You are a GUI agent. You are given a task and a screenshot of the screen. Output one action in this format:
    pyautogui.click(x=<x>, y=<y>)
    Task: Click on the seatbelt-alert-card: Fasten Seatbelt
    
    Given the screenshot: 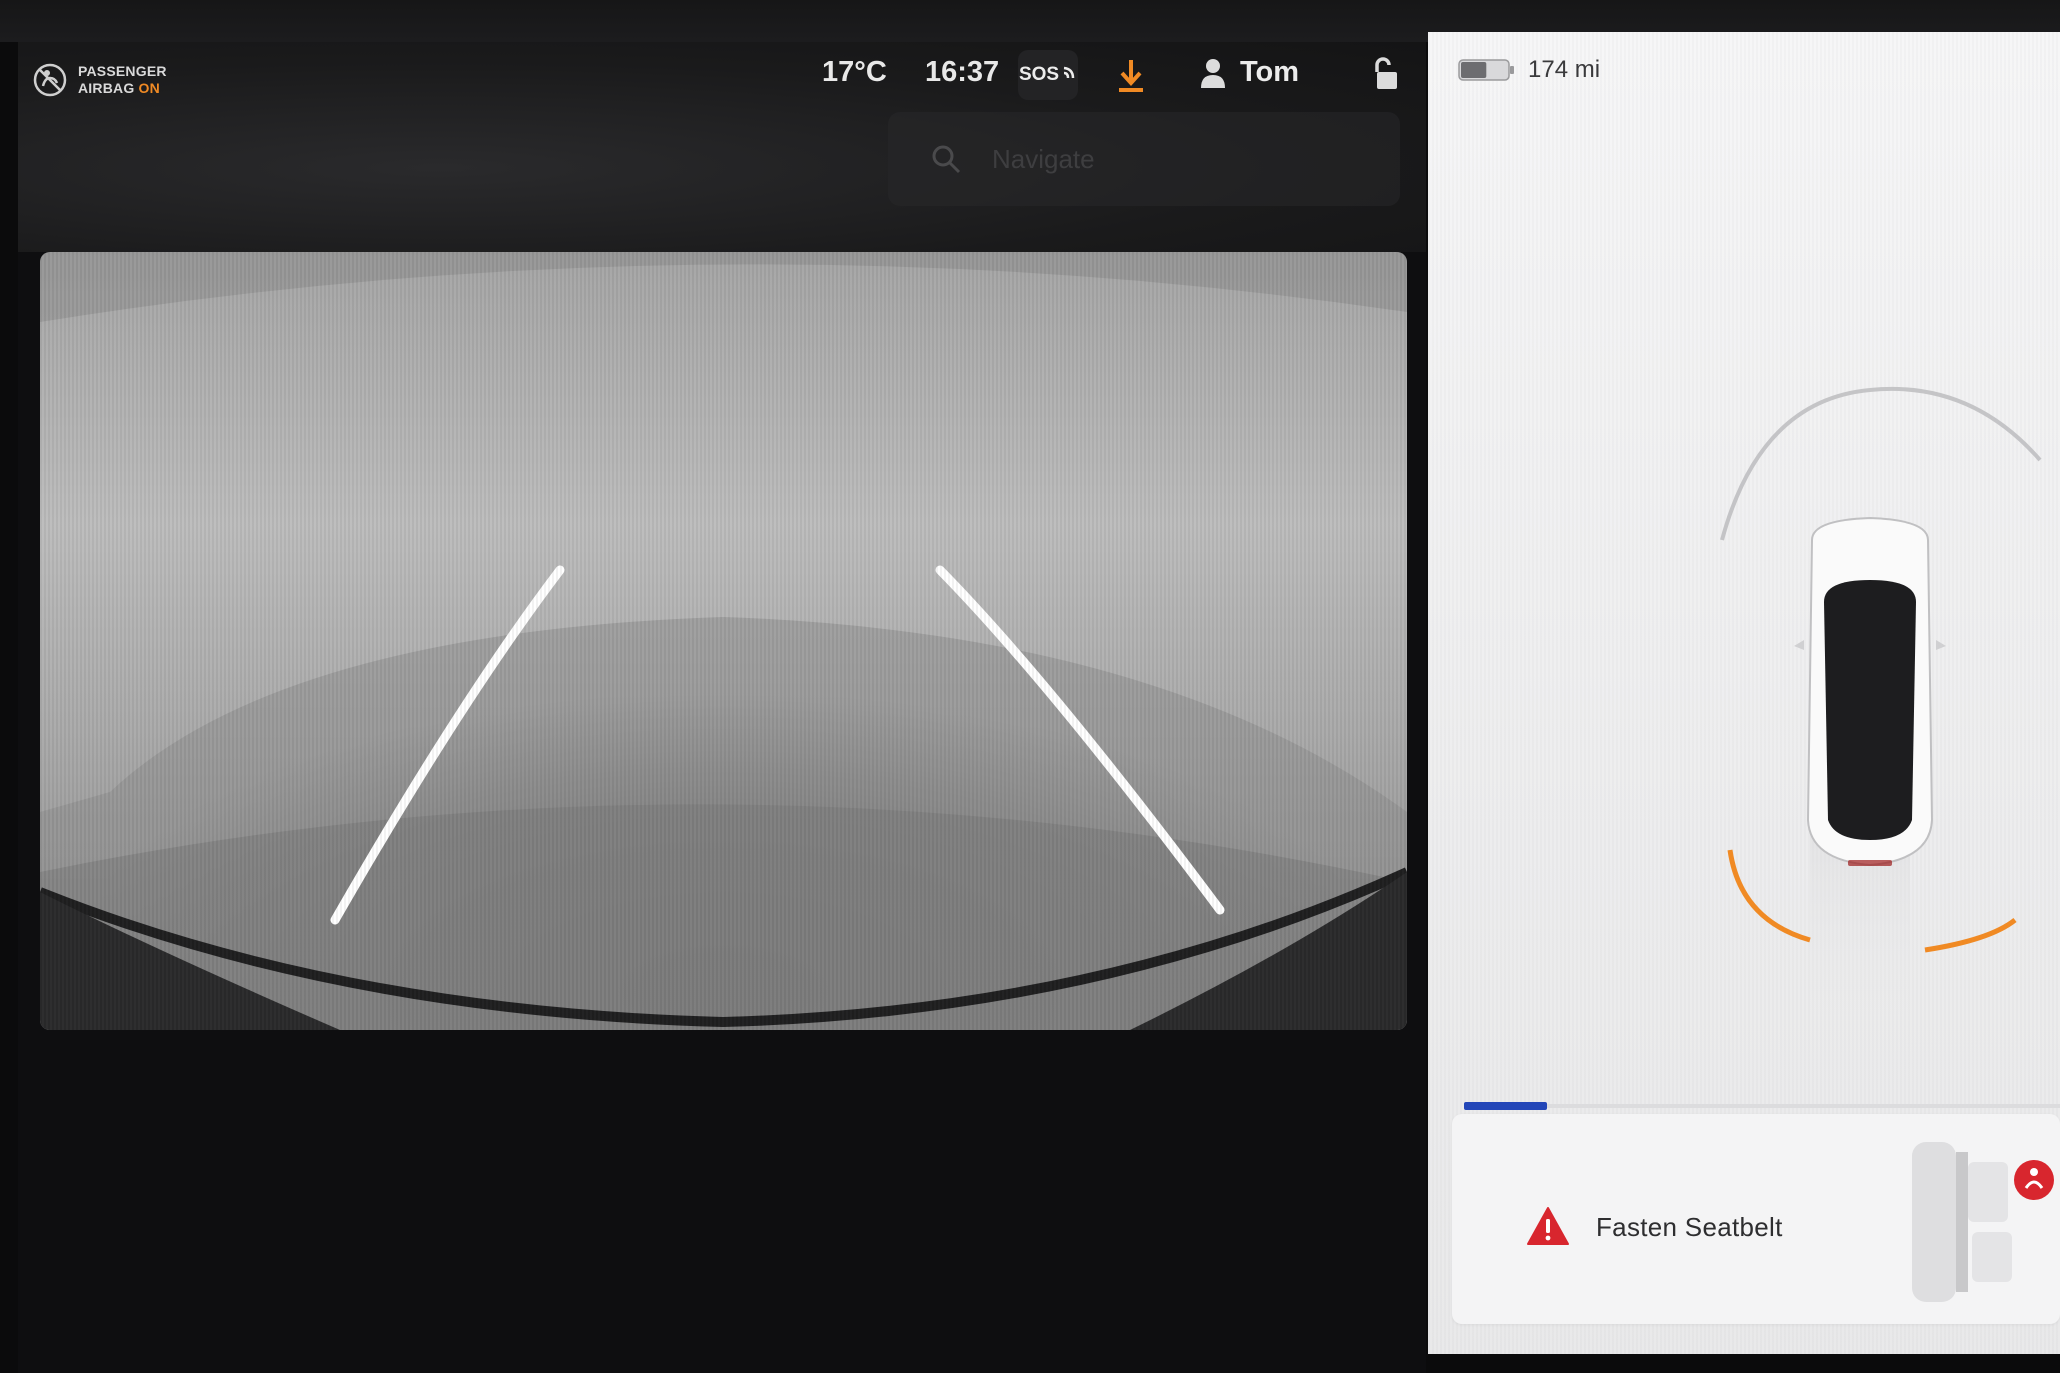 What is the action you would take?
    pyautogui.click(x=1756, y=1219)
    